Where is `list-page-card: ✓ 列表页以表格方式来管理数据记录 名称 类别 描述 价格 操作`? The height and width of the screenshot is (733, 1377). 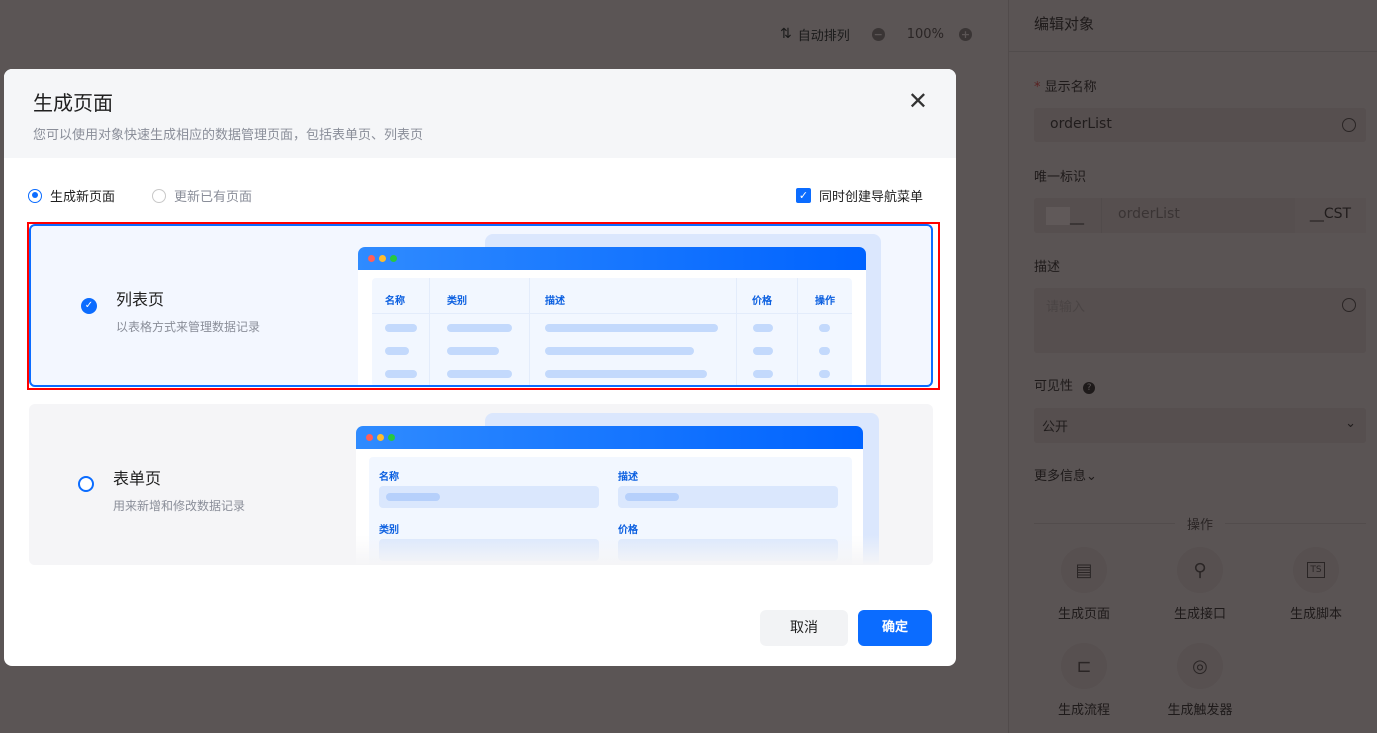 list-page-card: ✓ 列表页以表格方式来管理数据记录 名称 类别 描述 价格 操作 is located at coordinates (481, 305).